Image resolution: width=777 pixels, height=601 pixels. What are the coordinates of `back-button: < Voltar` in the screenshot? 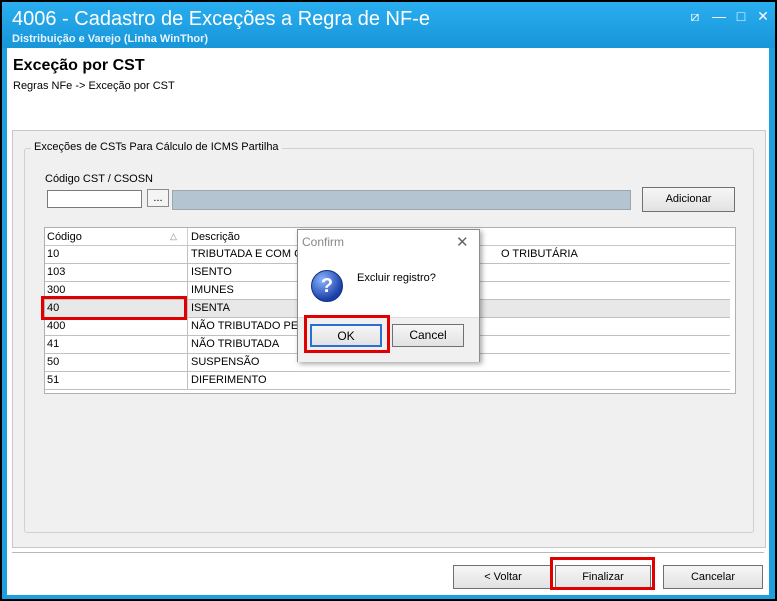 It's located at (503, 577).